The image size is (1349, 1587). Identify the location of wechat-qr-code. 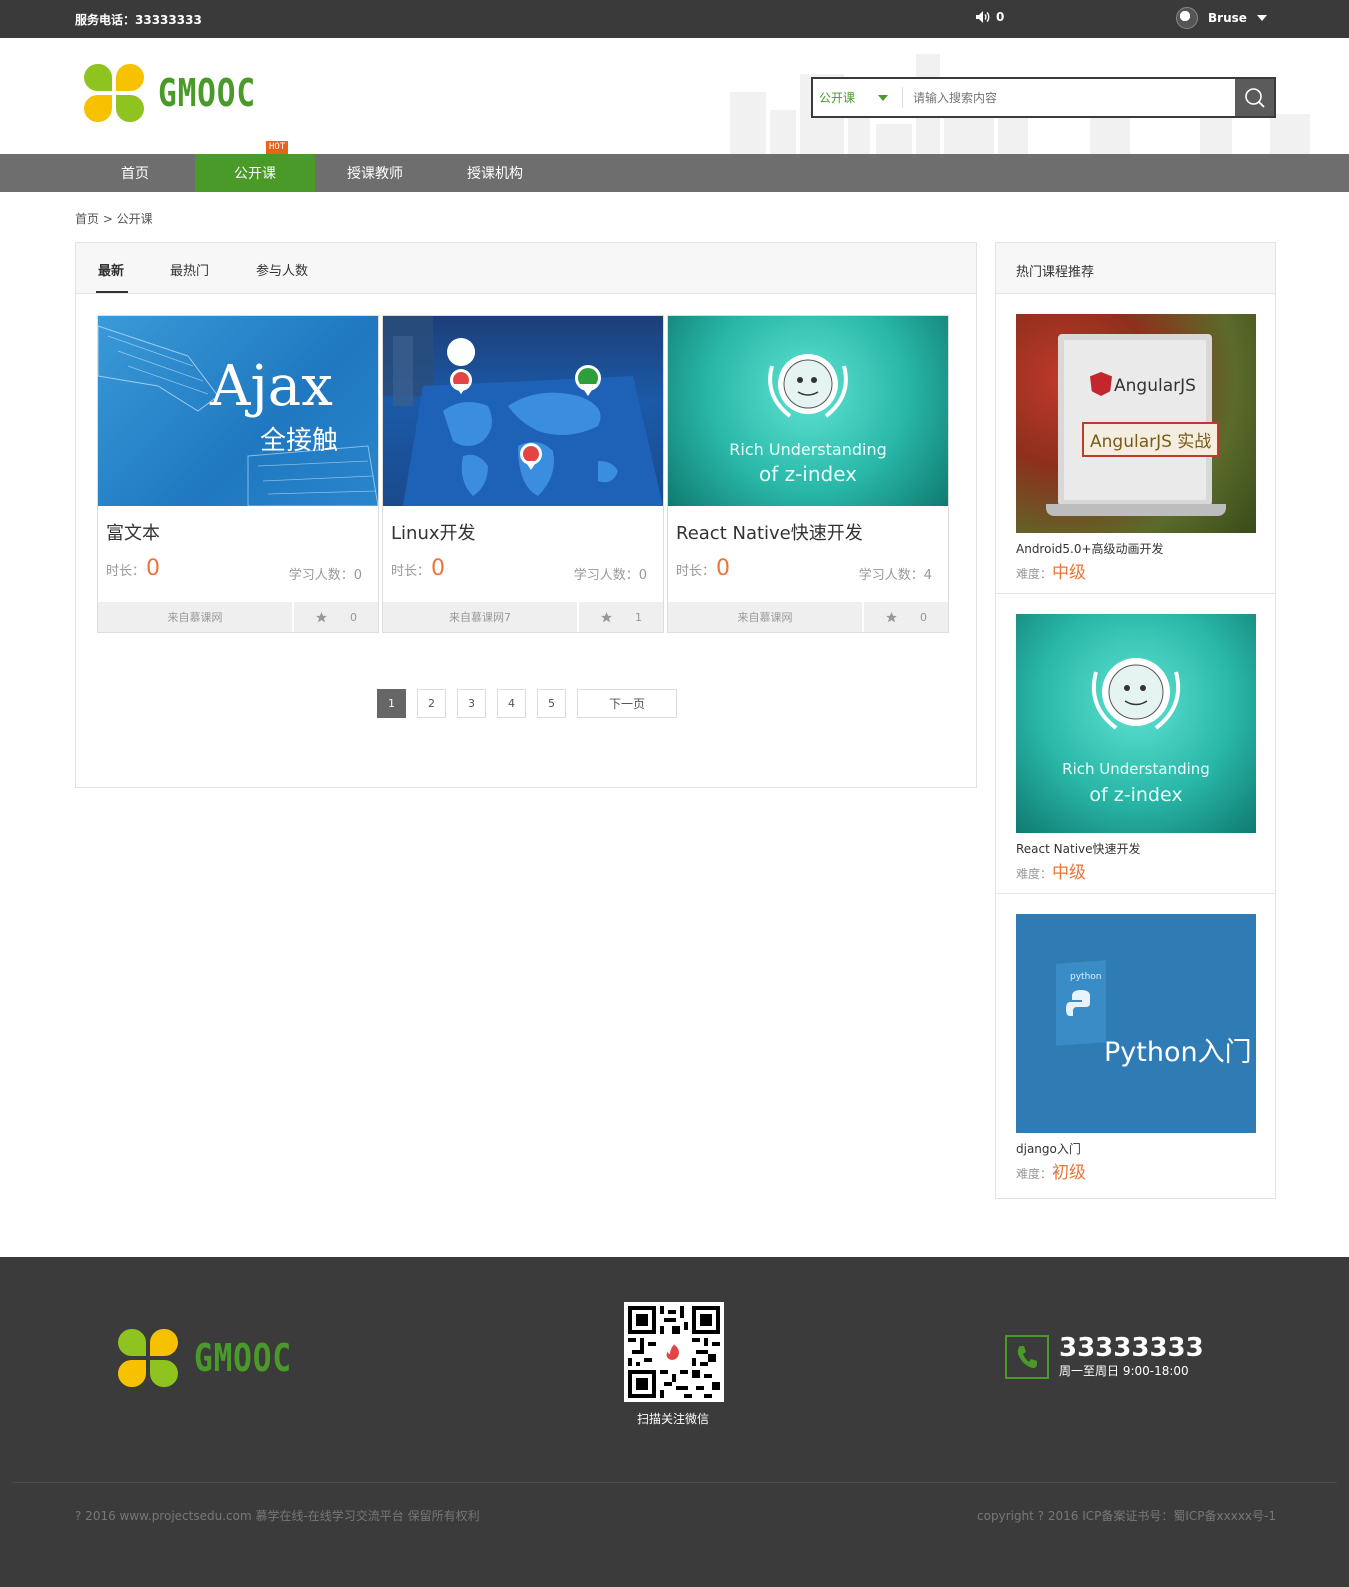
(674, 1352).